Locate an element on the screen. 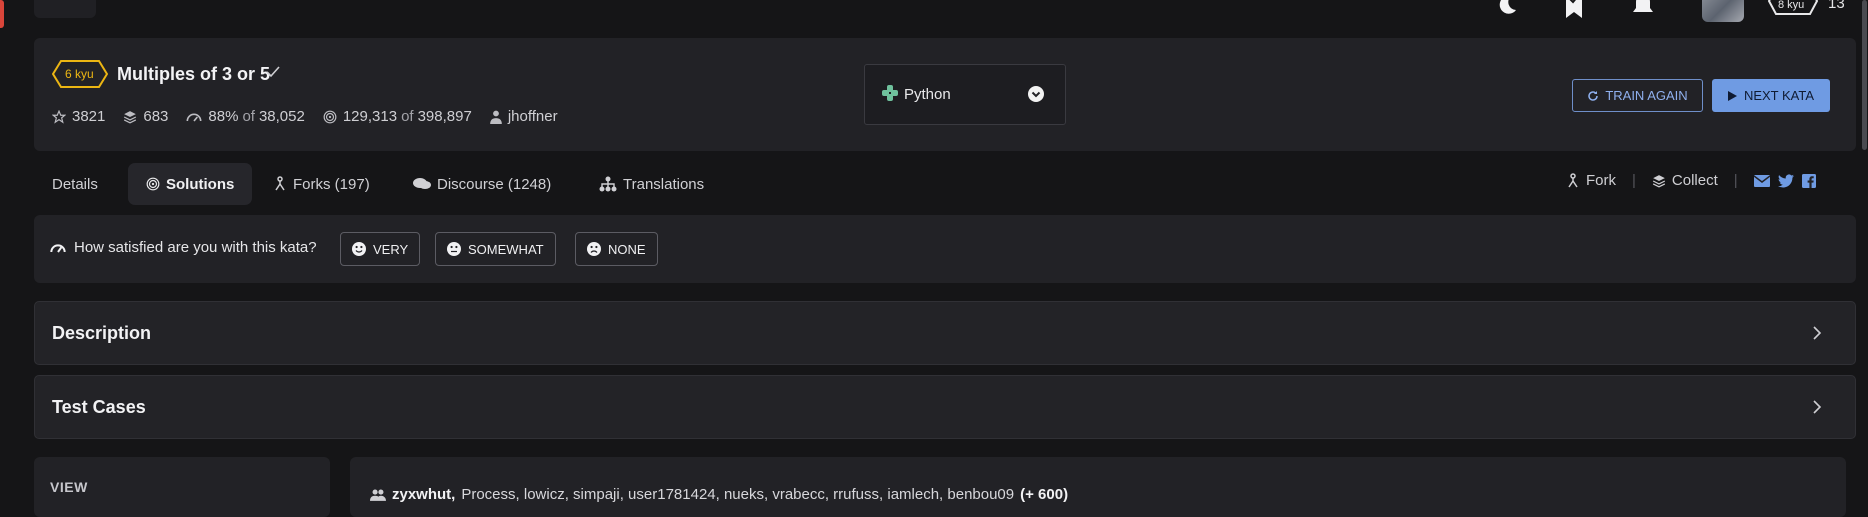  satisfaction-percent: 88% is located at coordinates (223, 116).